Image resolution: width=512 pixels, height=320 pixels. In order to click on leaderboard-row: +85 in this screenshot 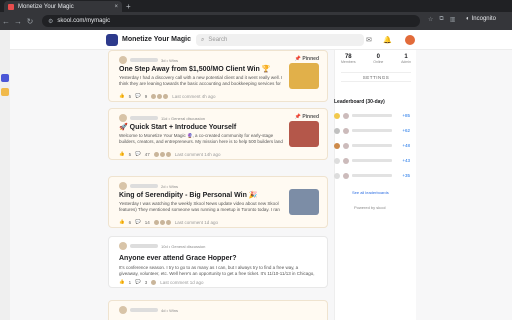, I will do `click(374, 115)`.